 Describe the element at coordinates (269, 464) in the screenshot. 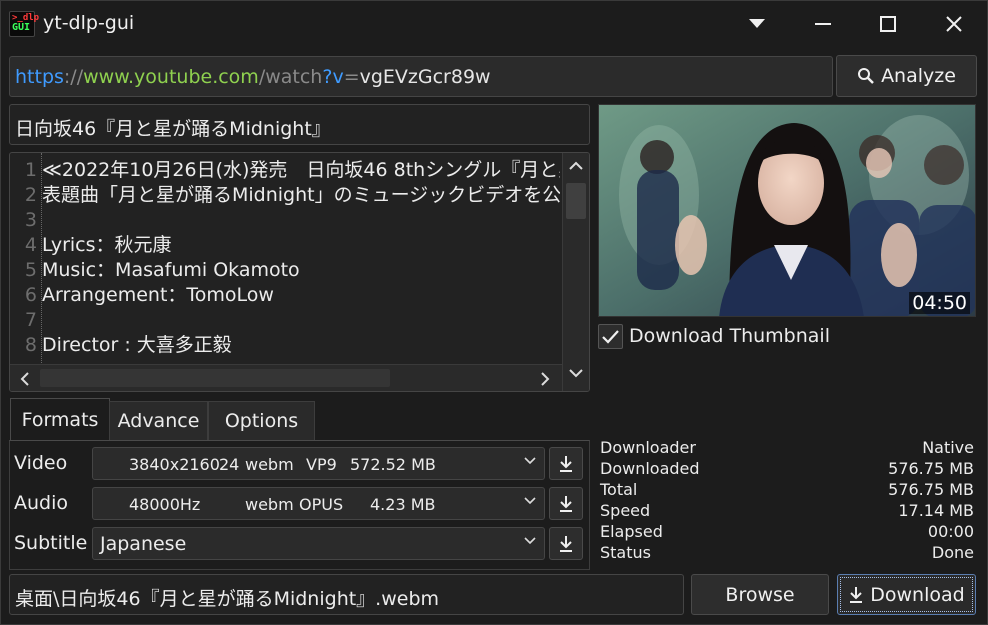

I see `video-ext: webm` at that location.